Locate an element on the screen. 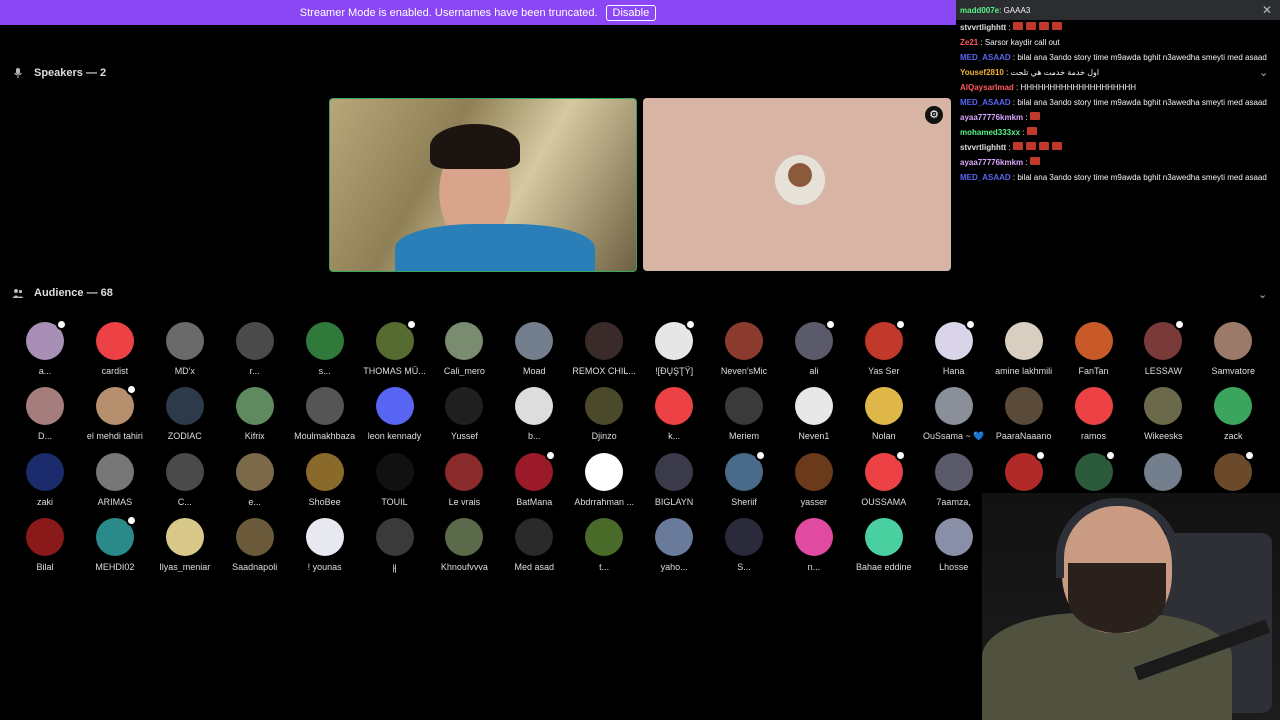 The width and height of the screenshot is (1280, 720). close-icon: ✕ is located at coordinates (1267, 10).